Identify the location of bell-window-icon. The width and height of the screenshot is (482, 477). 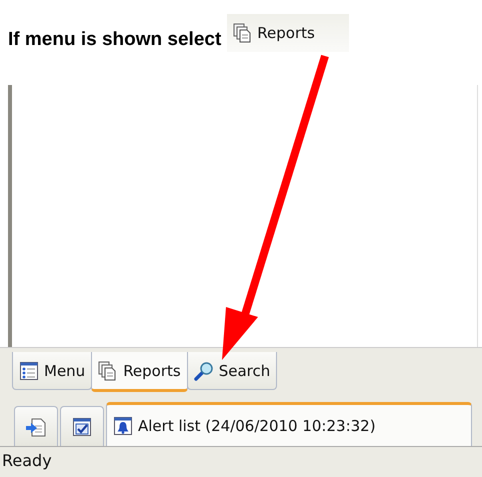
(123, 426).